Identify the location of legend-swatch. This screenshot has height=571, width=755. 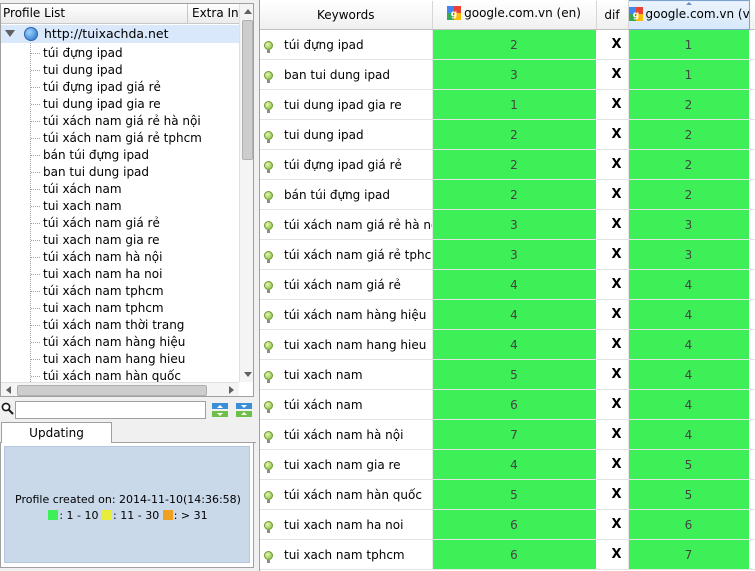
(53, 515).